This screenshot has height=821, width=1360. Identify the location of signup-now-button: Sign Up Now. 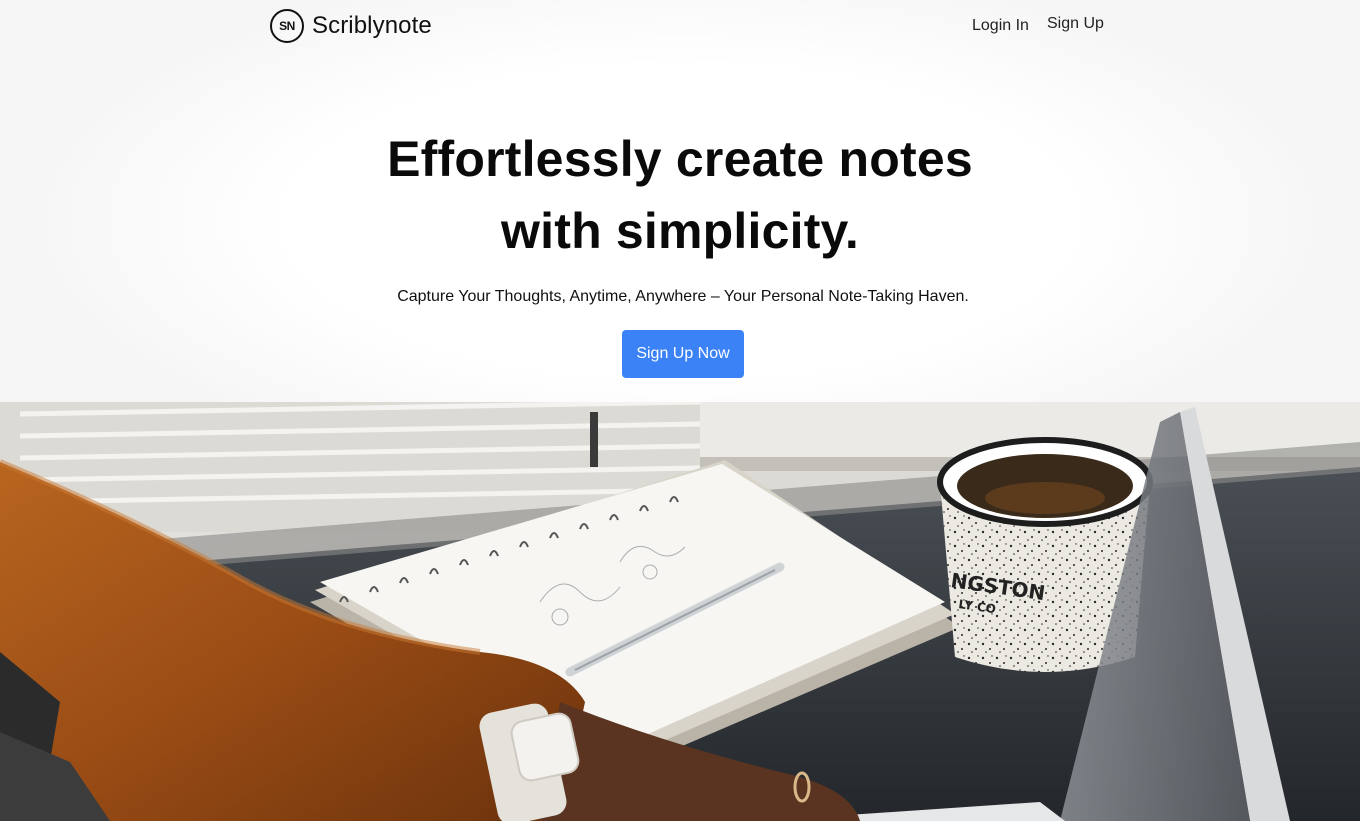
(683, 354).